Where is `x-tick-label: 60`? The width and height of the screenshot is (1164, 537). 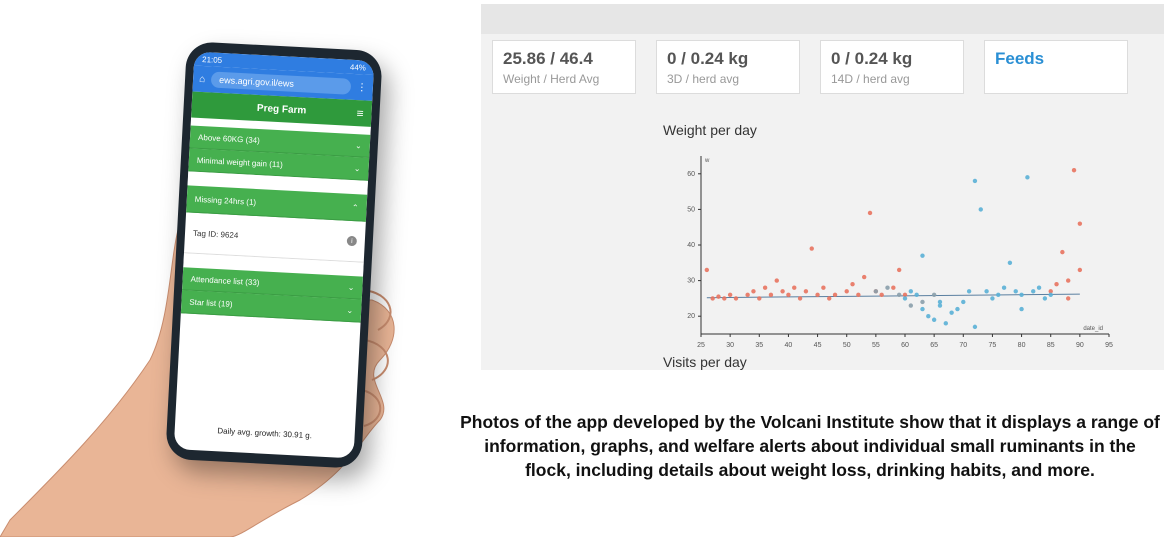
x-tick-label: 60 is located at coordinates (905, 345).